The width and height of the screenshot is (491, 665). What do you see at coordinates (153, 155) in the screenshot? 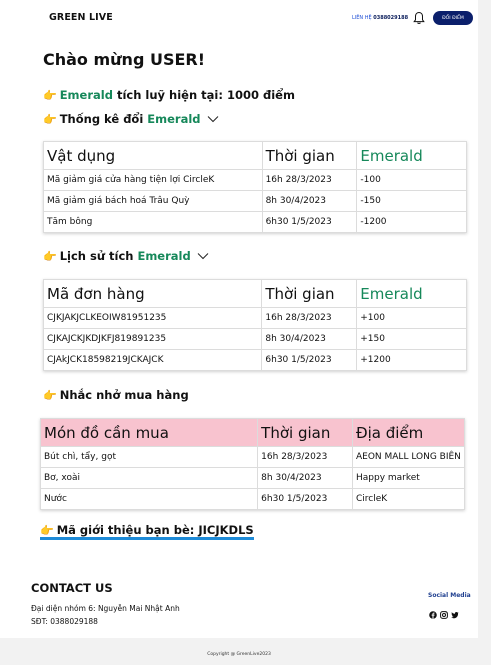
I see `column-header: Vật dụng` at bounding box center [153, 155].